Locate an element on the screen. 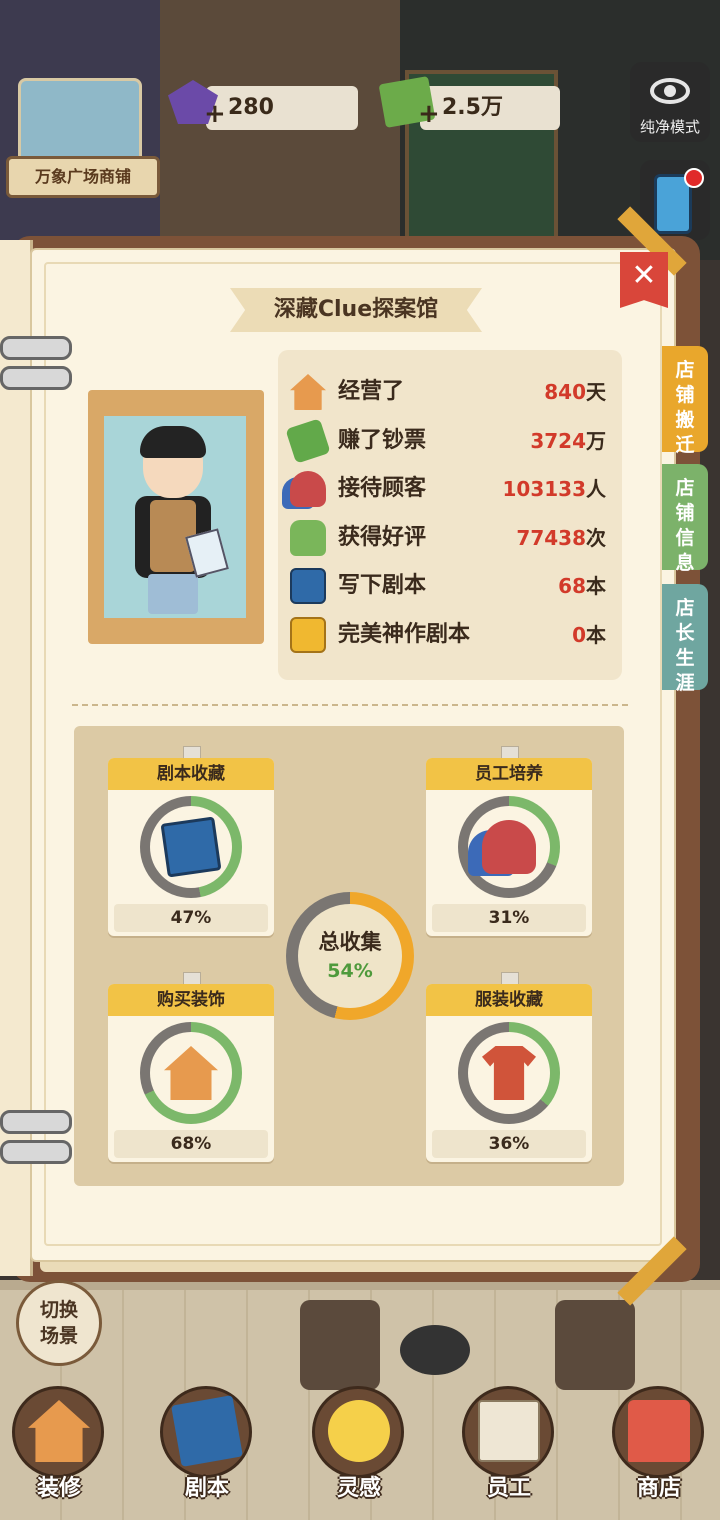 The image size is (720, 1520). close-button: ✕ is located at coordinates (644, 280).